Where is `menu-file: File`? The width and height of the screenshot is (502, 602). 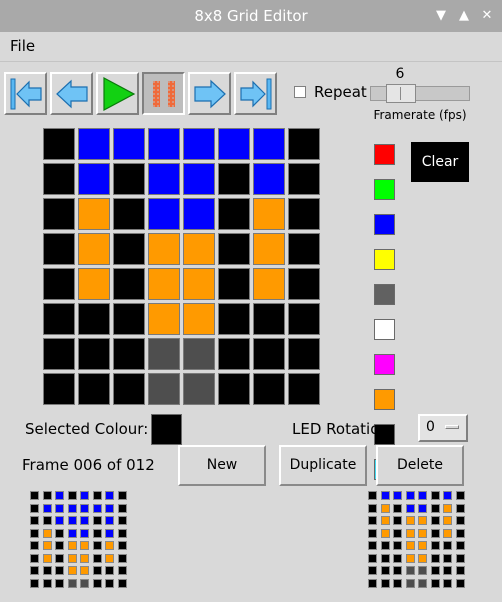
menu-file: File is located at coordinates (22, 46).